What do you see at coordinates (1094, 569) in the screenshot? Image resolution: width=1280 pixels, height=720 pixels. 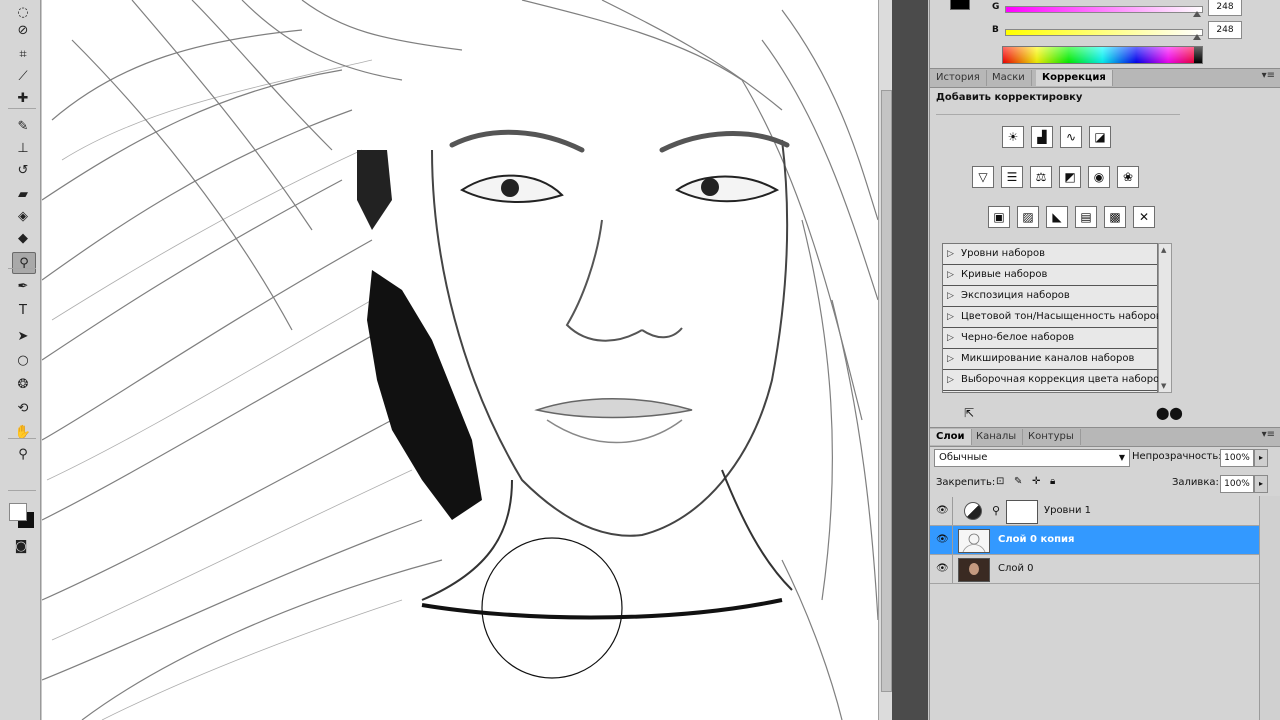 I see `layer-row-base: 👁︎ Слой 0` at bounding box center [1094, 569].